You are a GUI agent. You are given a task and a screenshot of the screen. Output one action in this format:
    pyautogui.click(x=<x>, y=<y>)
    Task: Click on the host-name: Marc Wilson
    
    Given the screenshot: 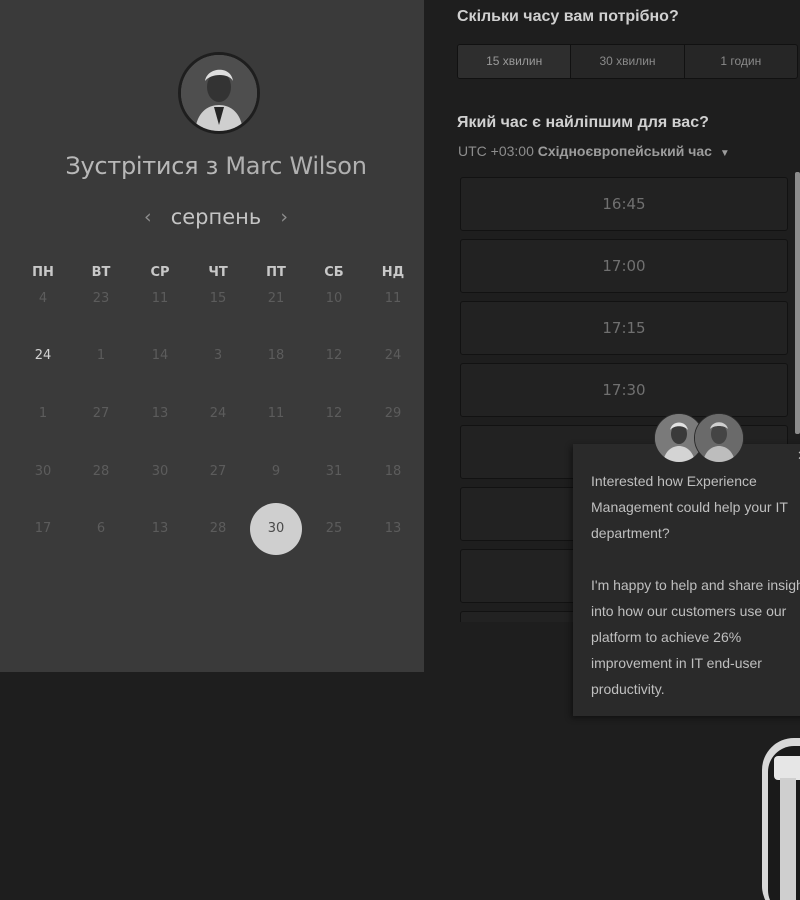 What is the action you would take?
    pyautogui.click(x=296, y=166)
    